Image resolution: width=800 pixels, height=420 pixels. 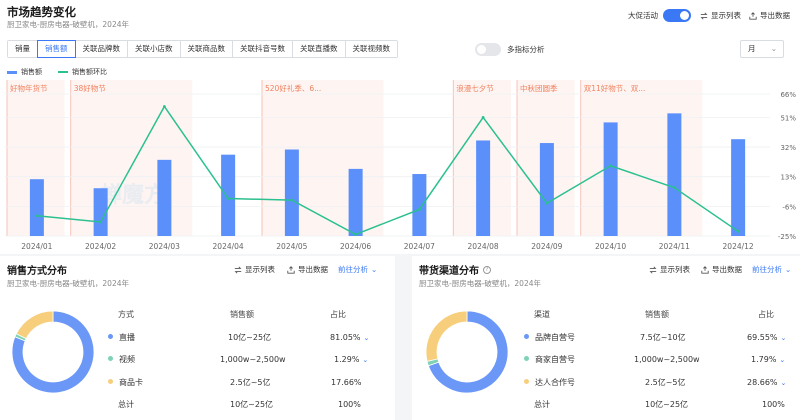 I want to click on table-row: 品牌自营号 7.5亿~10亿 69.55% ⌄, so click(x=606, y=338).